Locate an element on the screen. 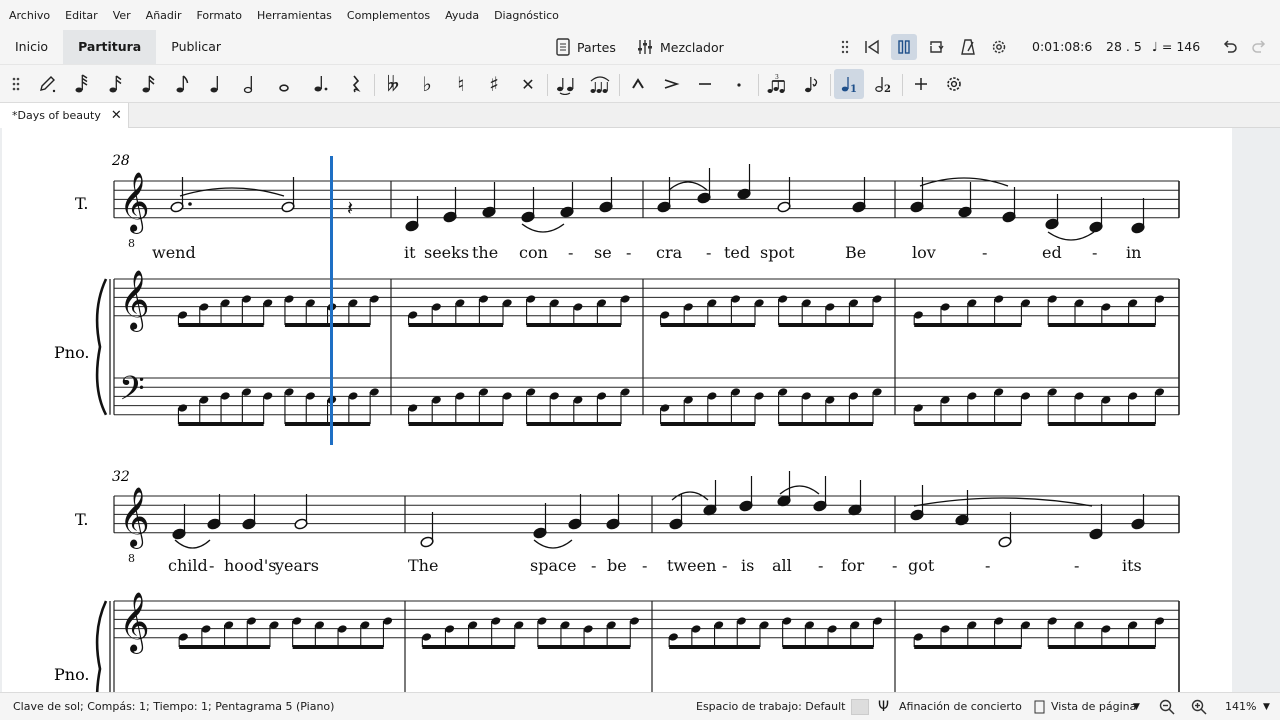 The height and width of the screenshot is (721, 1280). 64th-note-icon is located at coordinates (81, 84).